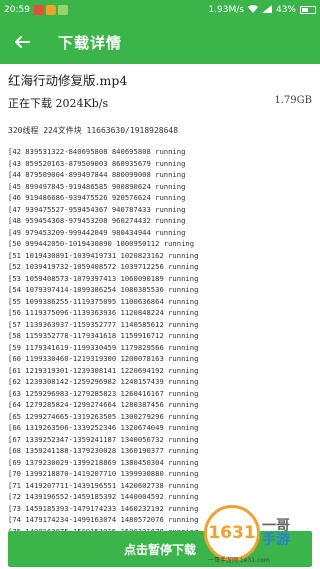  I want to click on watermark-text: 一哥 手游, so click(276, 533).